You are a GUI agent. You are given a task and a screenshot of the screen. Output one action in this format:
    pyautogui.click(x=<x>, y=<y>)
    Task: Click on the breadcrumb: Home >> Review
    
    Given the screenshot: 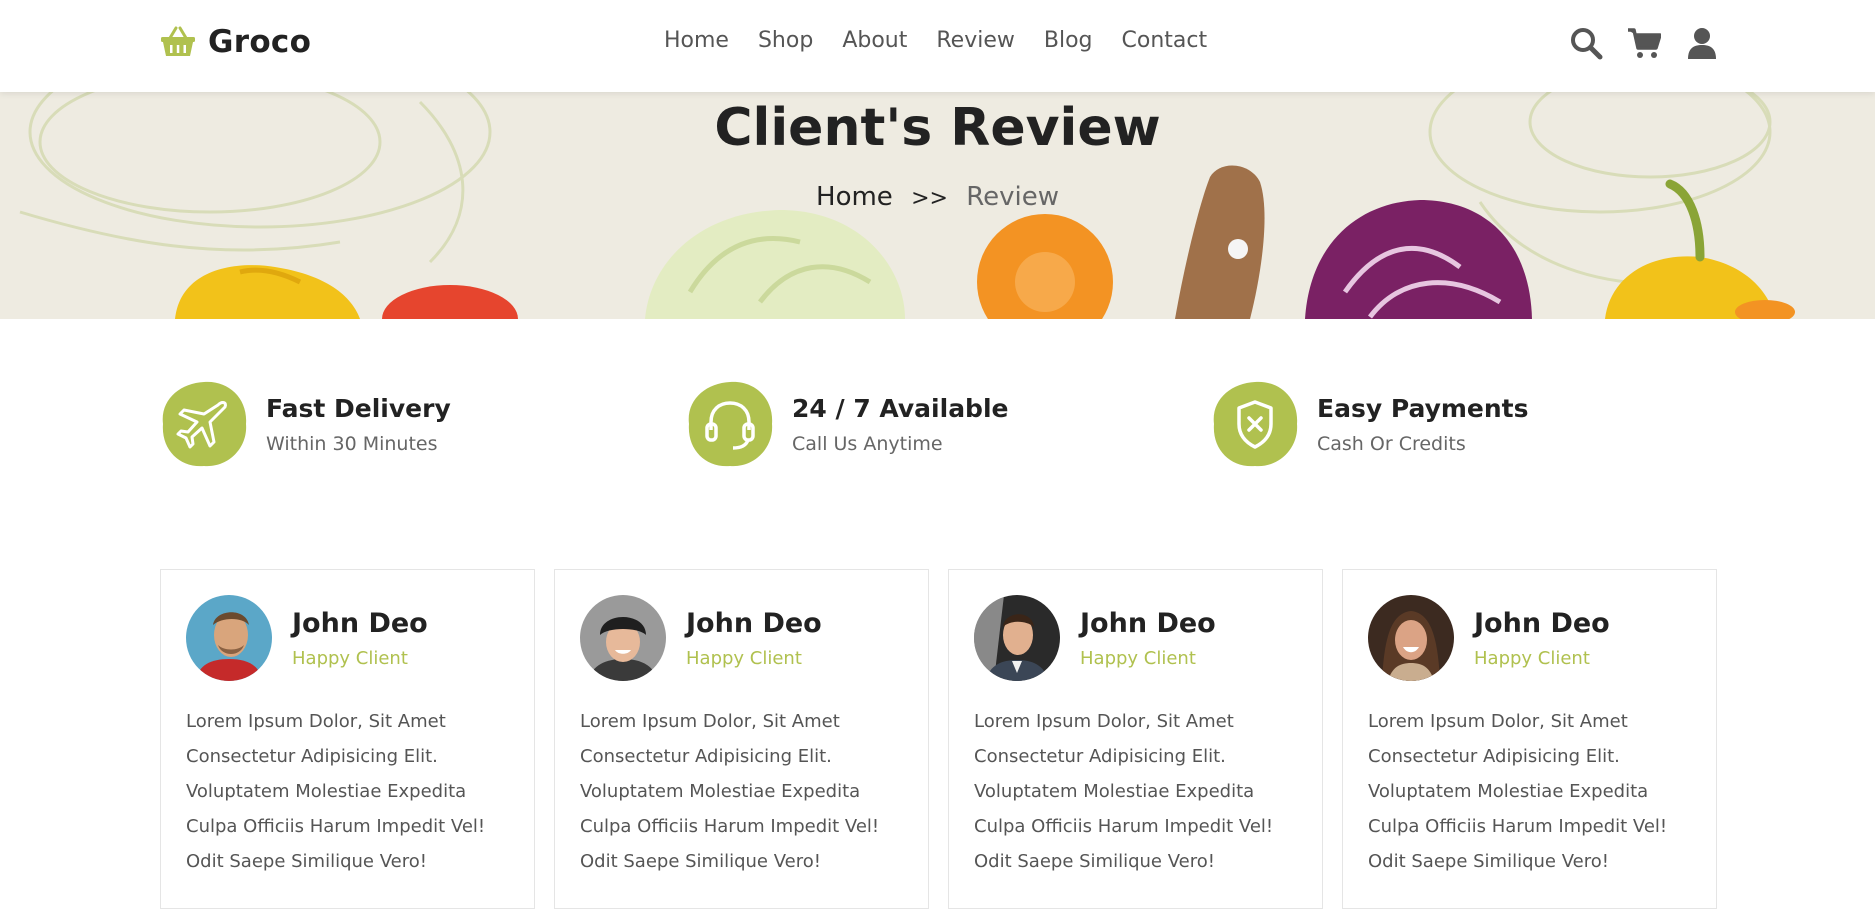 What is the action you would take?
    pyautogui.click(x=937, y=197)
    